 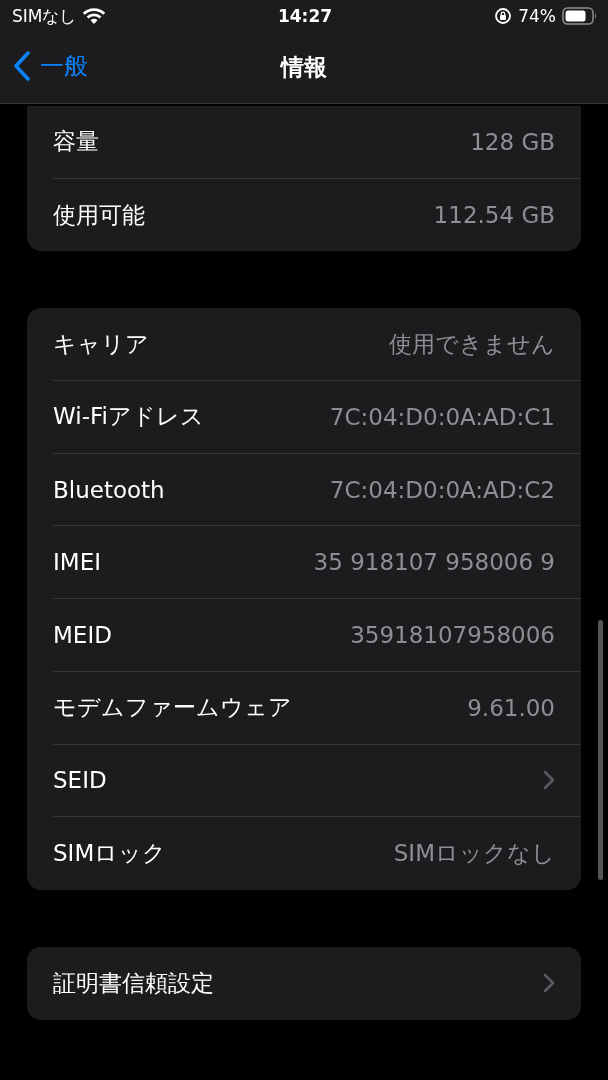 I want to click on settings-row-link: 証明書信頼設定, so click(x=317, y=983).